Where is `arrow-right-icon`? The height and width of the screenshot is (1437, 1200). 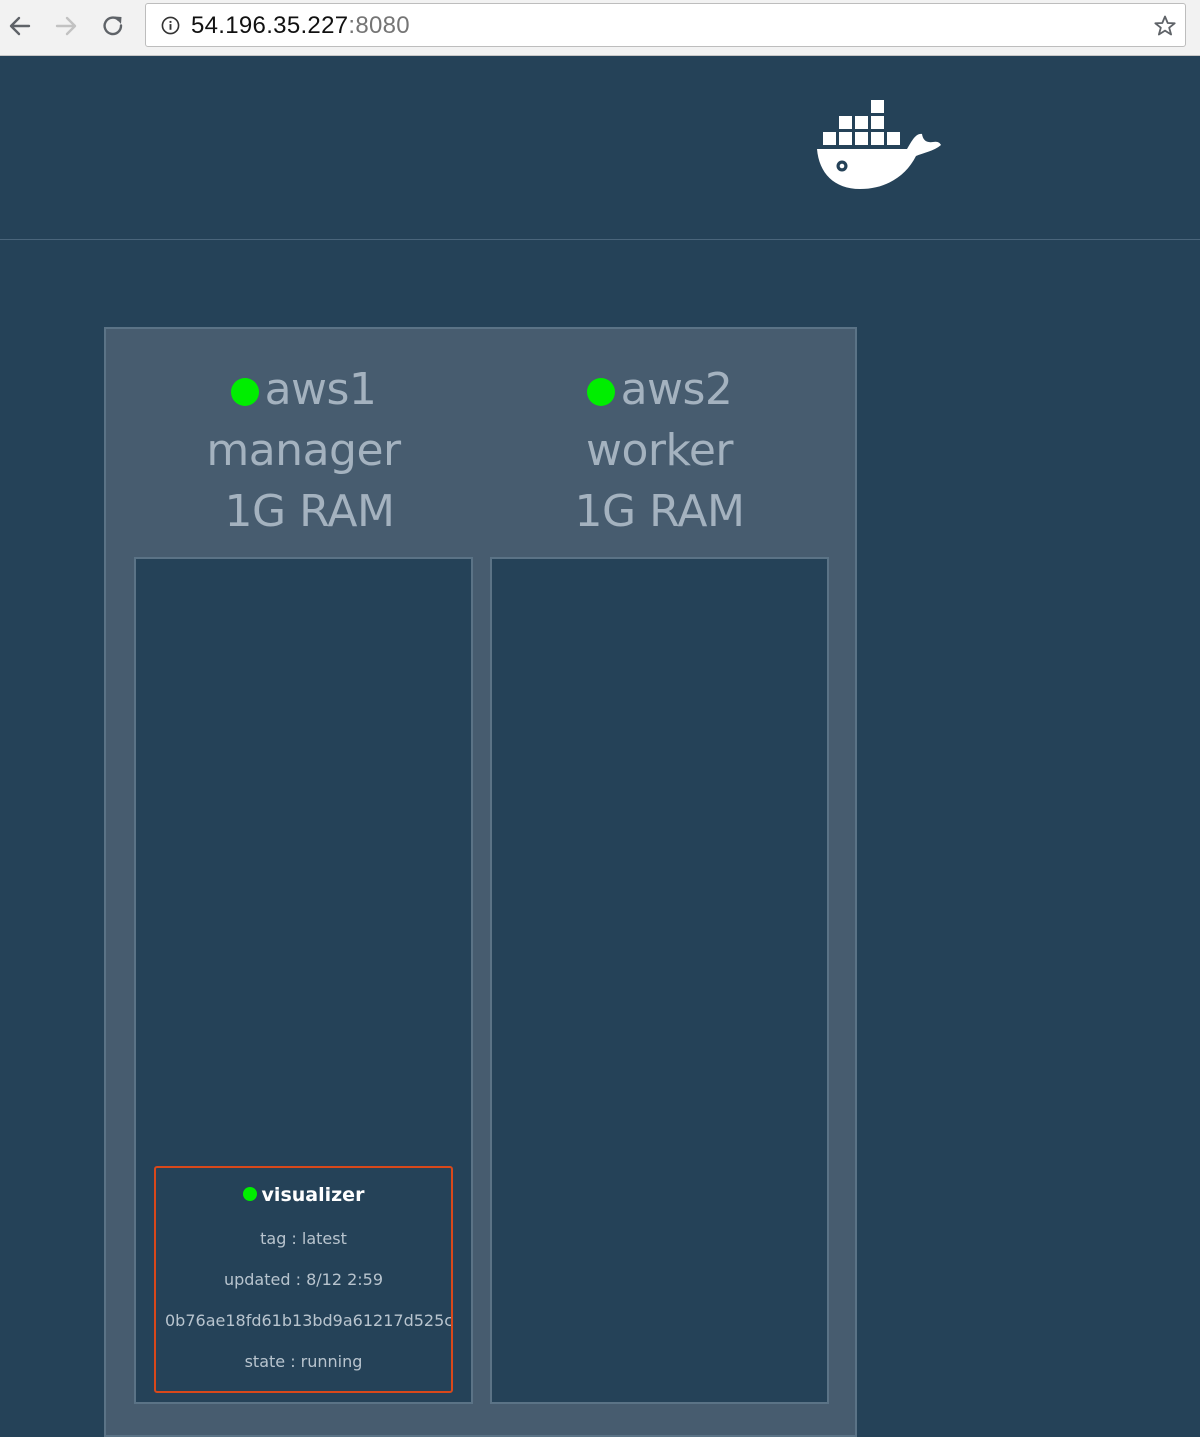 arrow-right-icon is located at coordinates (66, 26).